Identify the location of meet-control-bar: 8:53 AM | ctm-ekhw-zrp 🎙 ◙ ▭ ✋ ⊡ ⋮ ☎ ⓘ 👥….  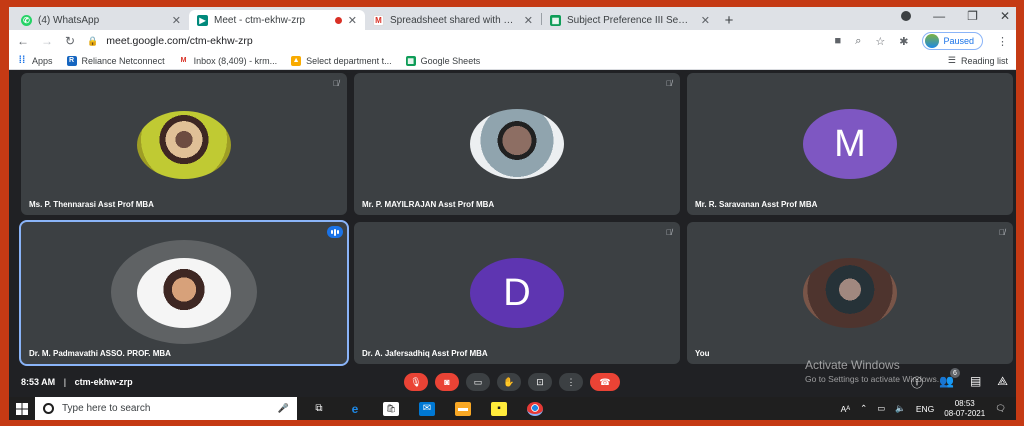
(512, 380).